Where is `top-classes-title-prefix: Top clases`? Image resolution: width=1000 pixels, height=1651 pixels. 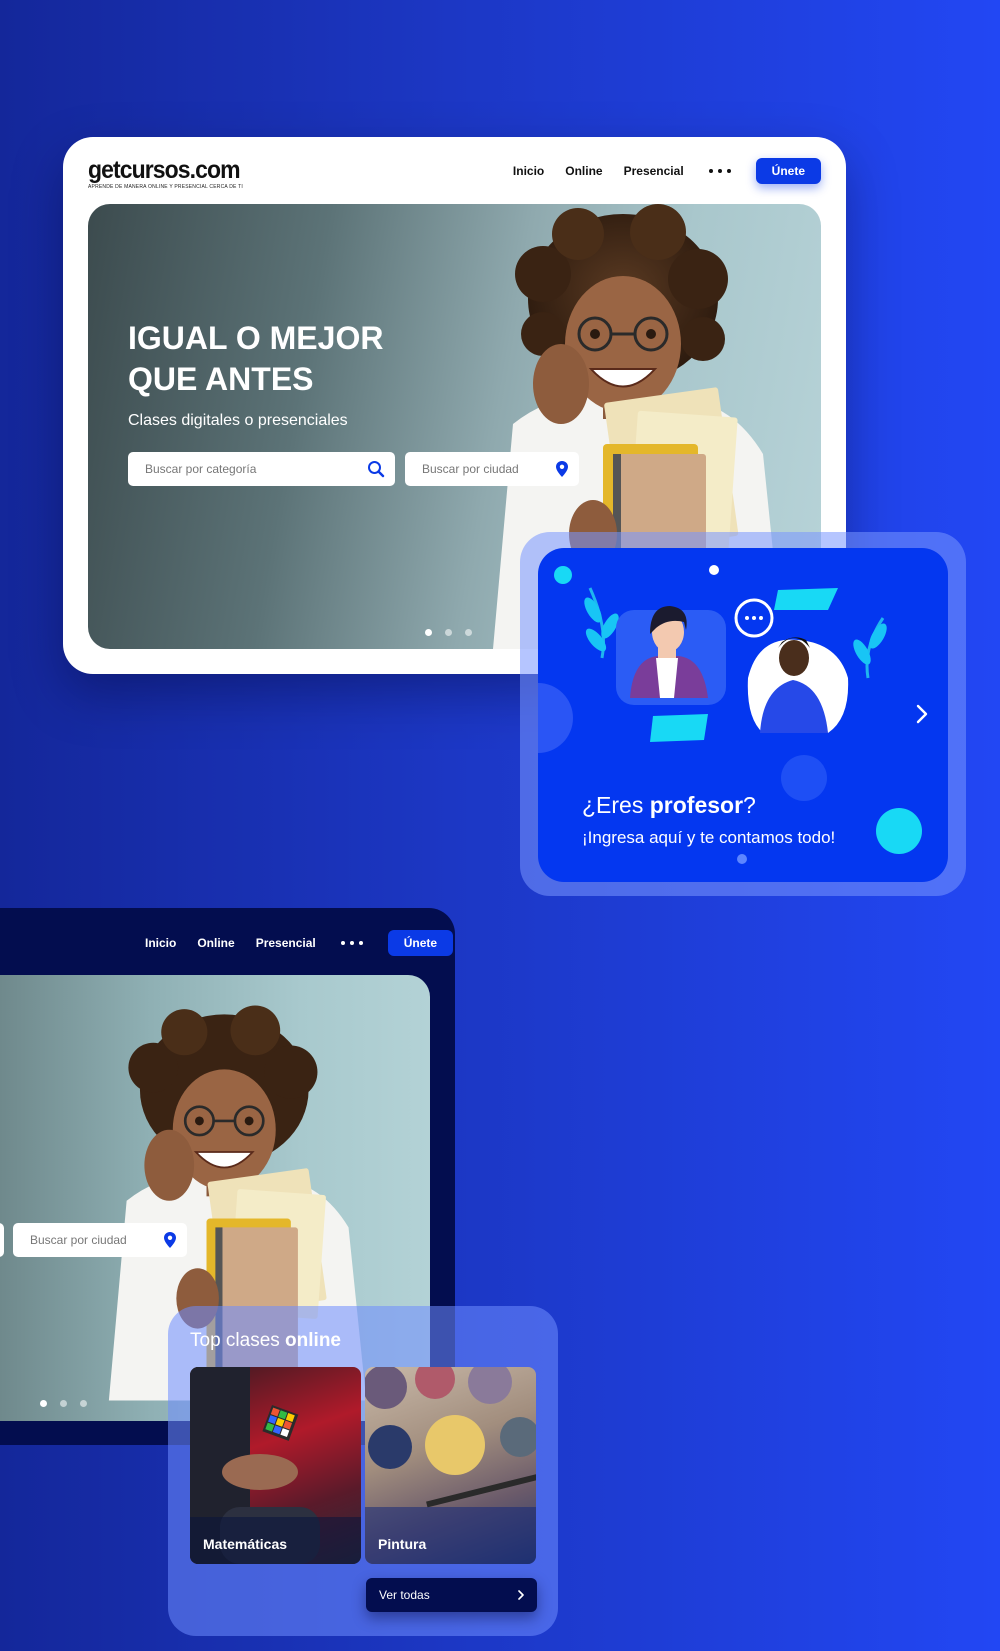
top-classes-title-prefix: Top clases is located at coordinates (238, 1340).